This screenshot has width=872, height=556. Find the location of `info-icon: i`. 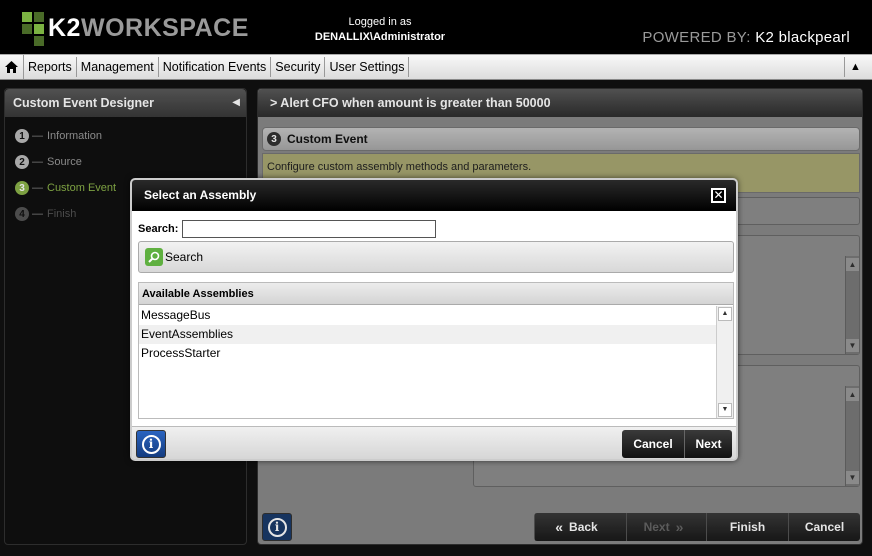

info-icon: i is located at coordinates (151, 444).